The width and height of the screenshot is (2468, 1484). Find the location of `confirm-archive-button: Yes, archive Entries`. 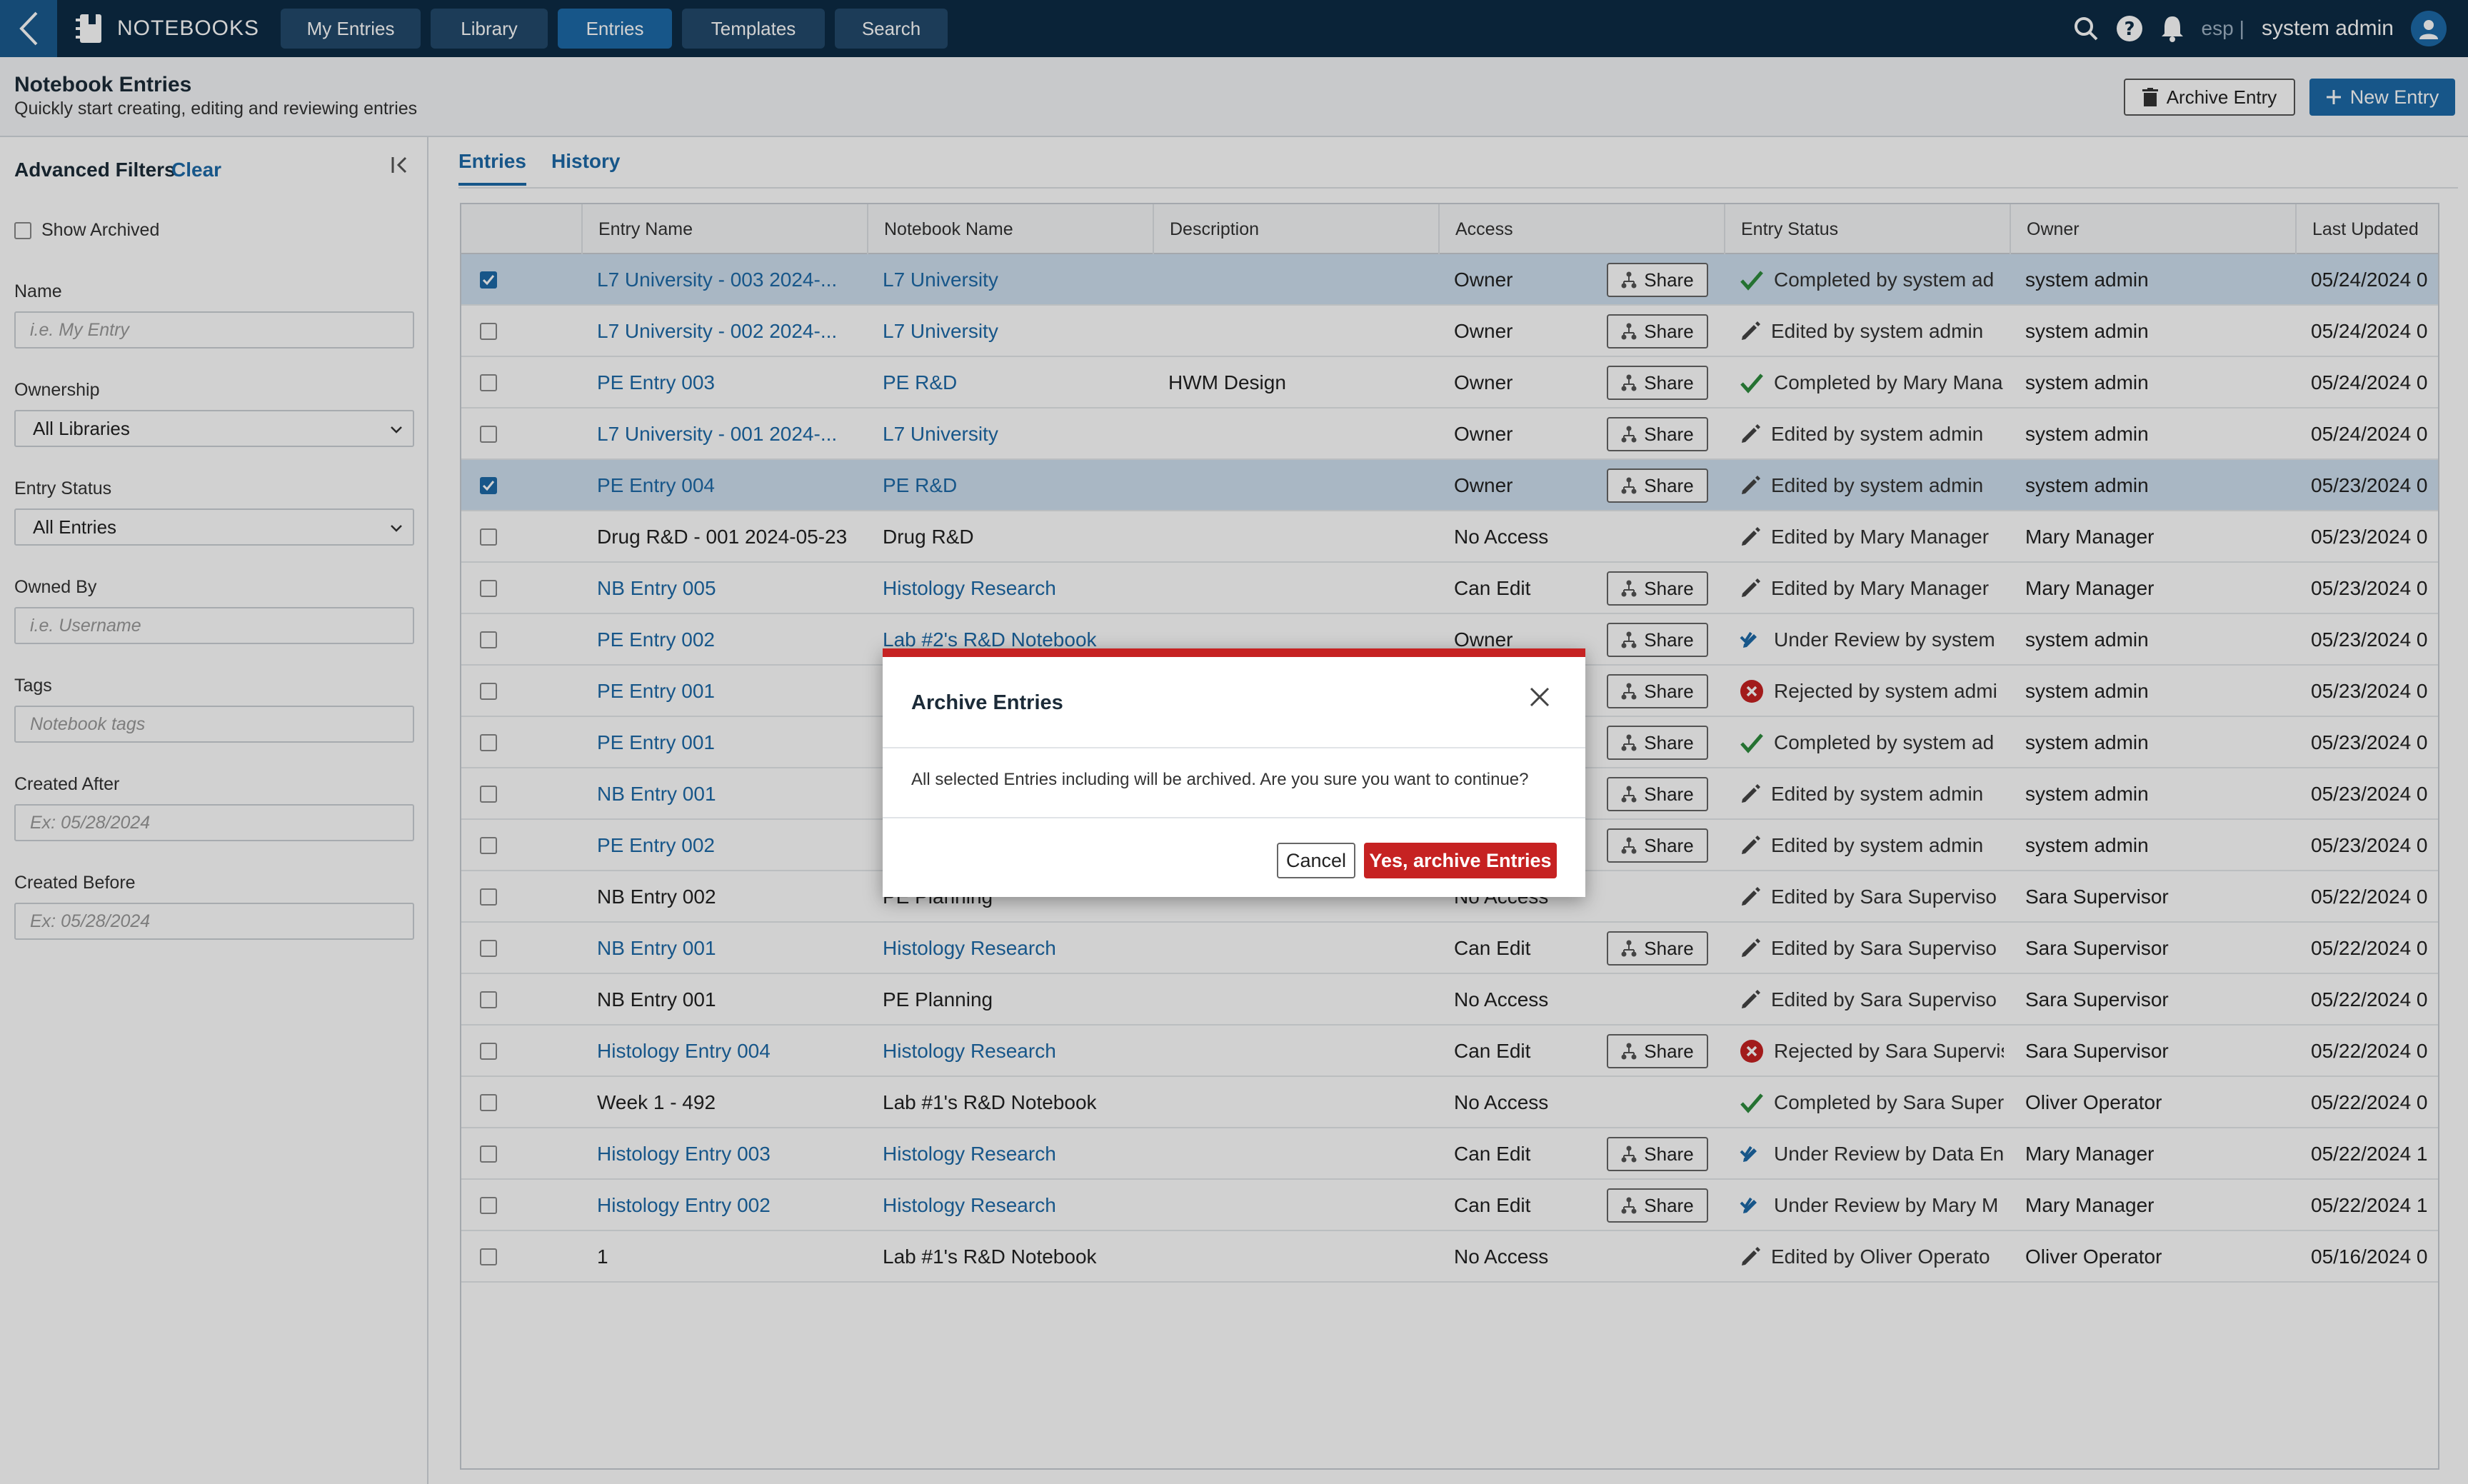

confirm-archive-button: Yes, archive Entries is located at coordinates (1460, 860).